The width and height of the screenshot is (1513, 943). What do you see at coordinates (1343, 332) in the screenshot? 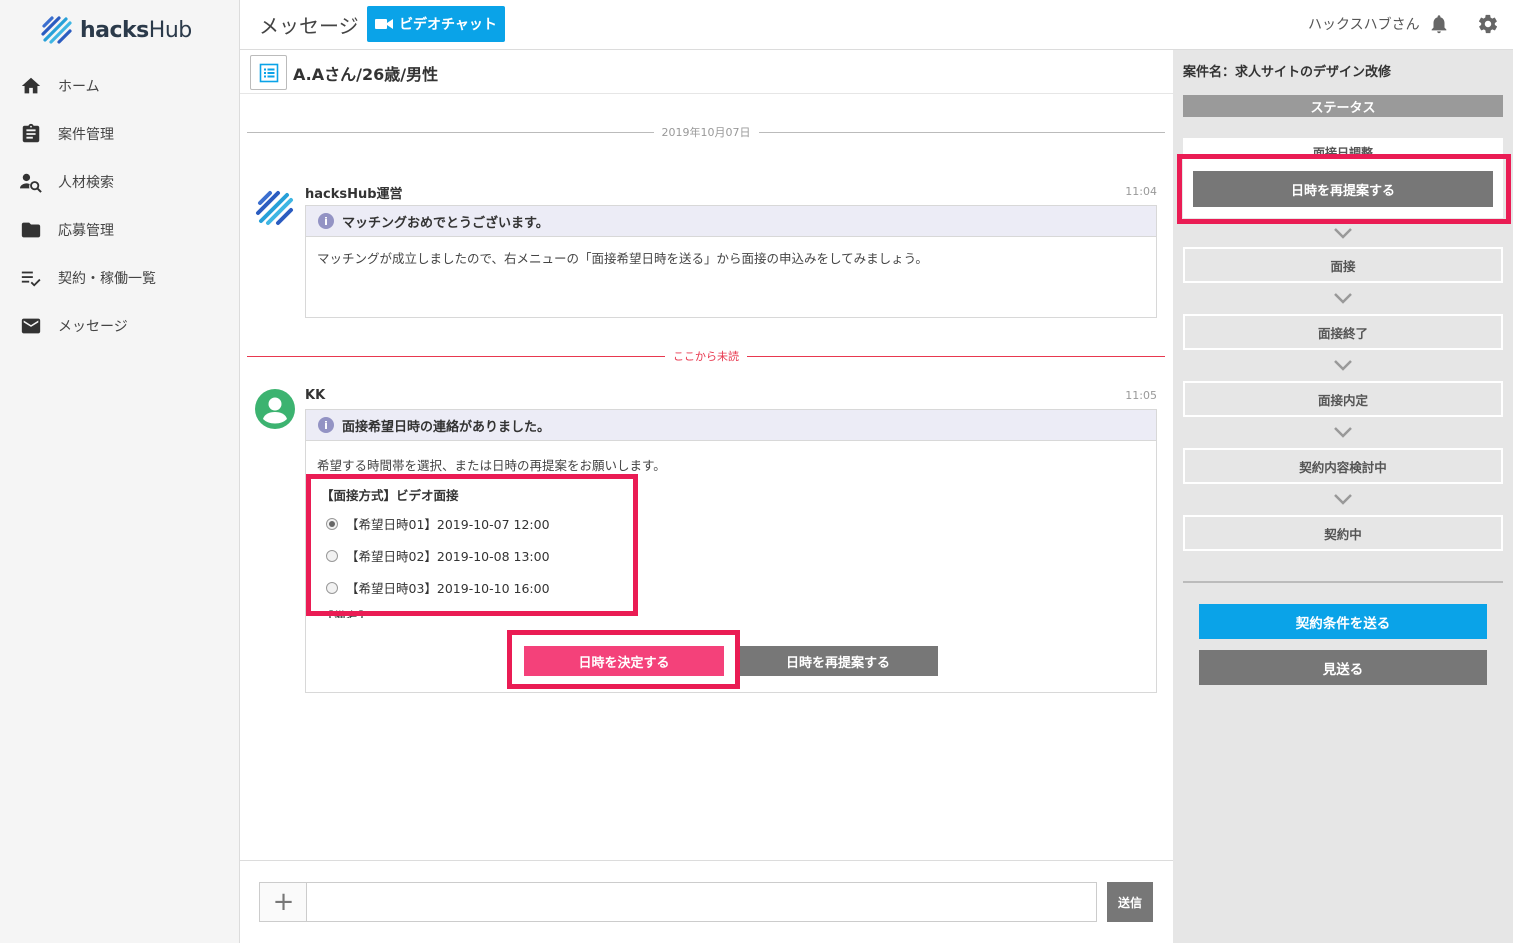
I see `status-step-interview-done: 面接終了` at bounding box center [1343, 332].